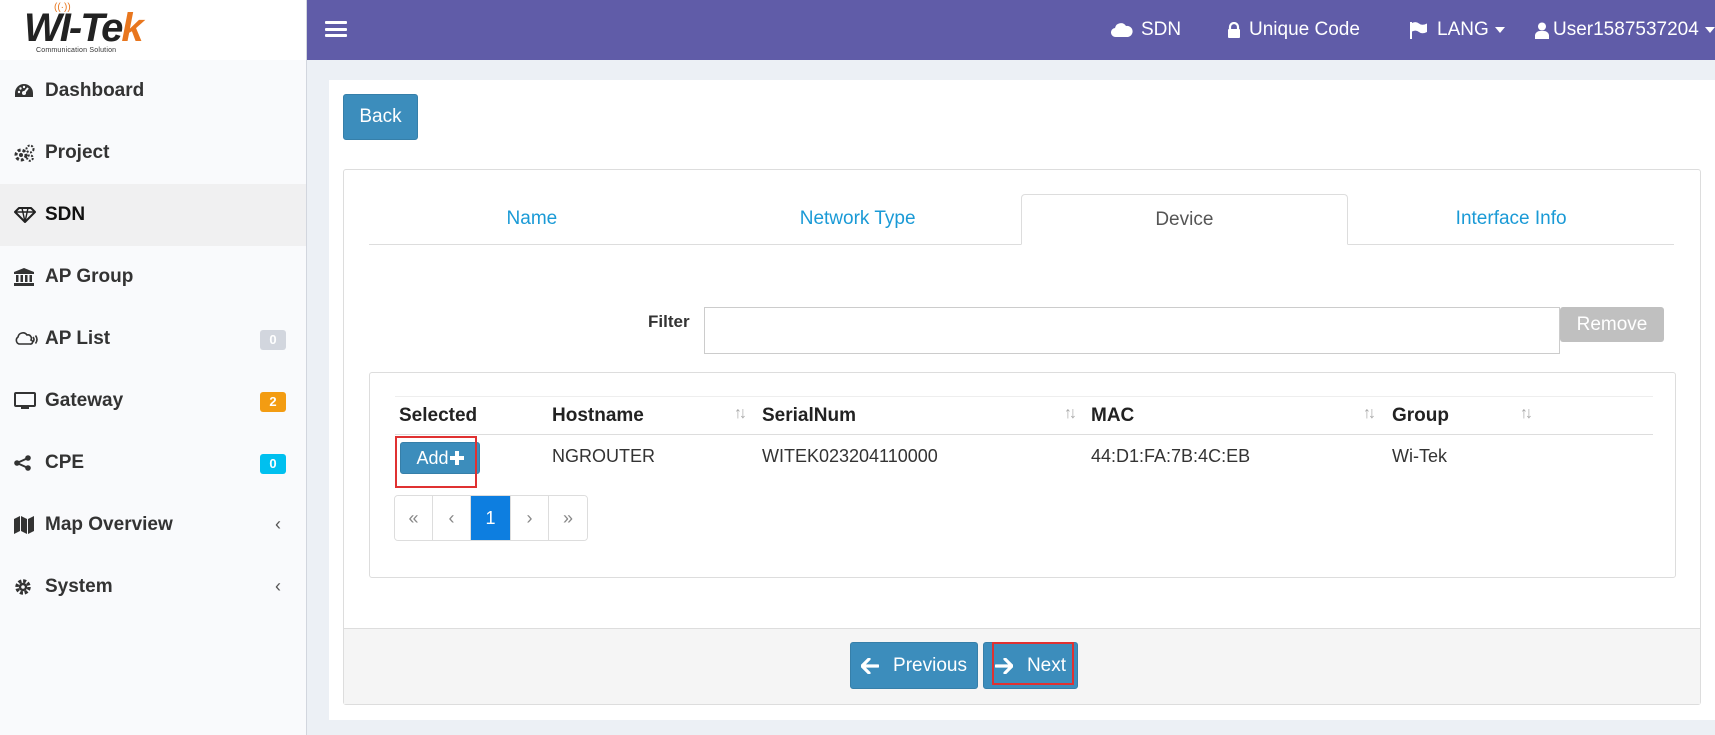 This screenshot has height=735, width=1715. Describe the element at coordinates (28, 587) in the screenshot. I see `gear-icon` at that location.